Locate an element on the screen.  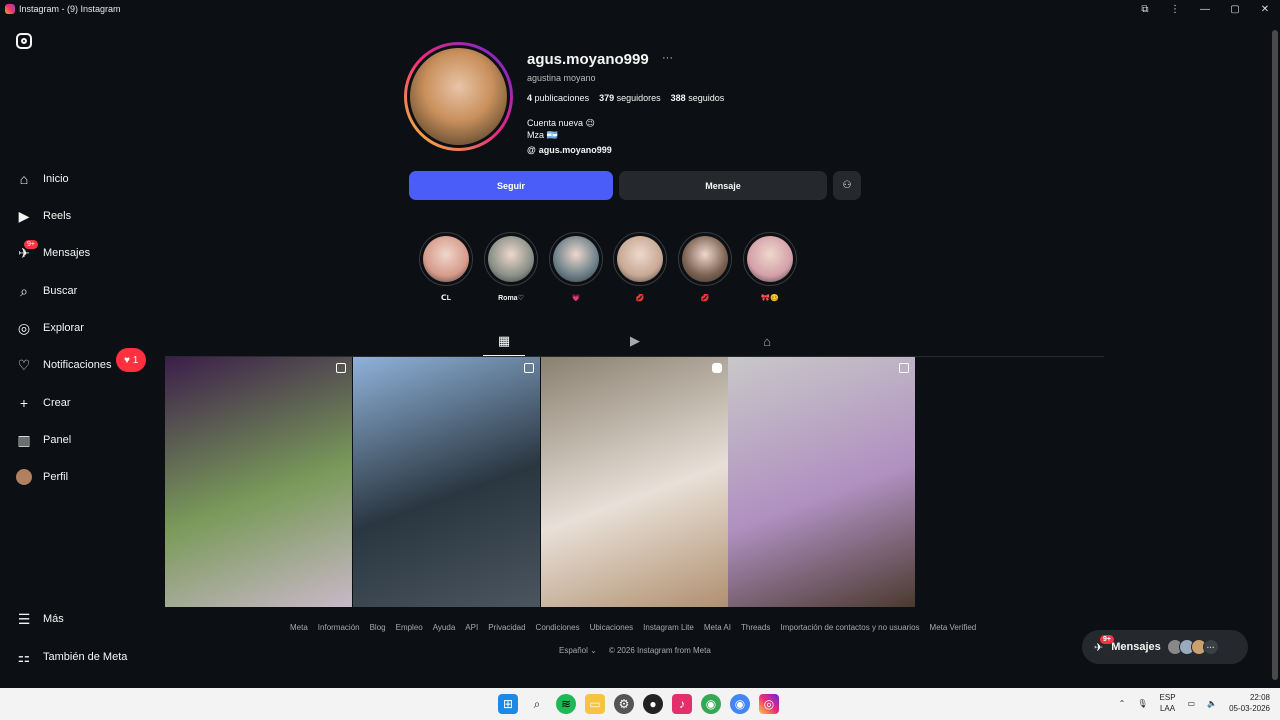
sidebar-item-mas: ☰ Más is located at coordinates (39, 619).